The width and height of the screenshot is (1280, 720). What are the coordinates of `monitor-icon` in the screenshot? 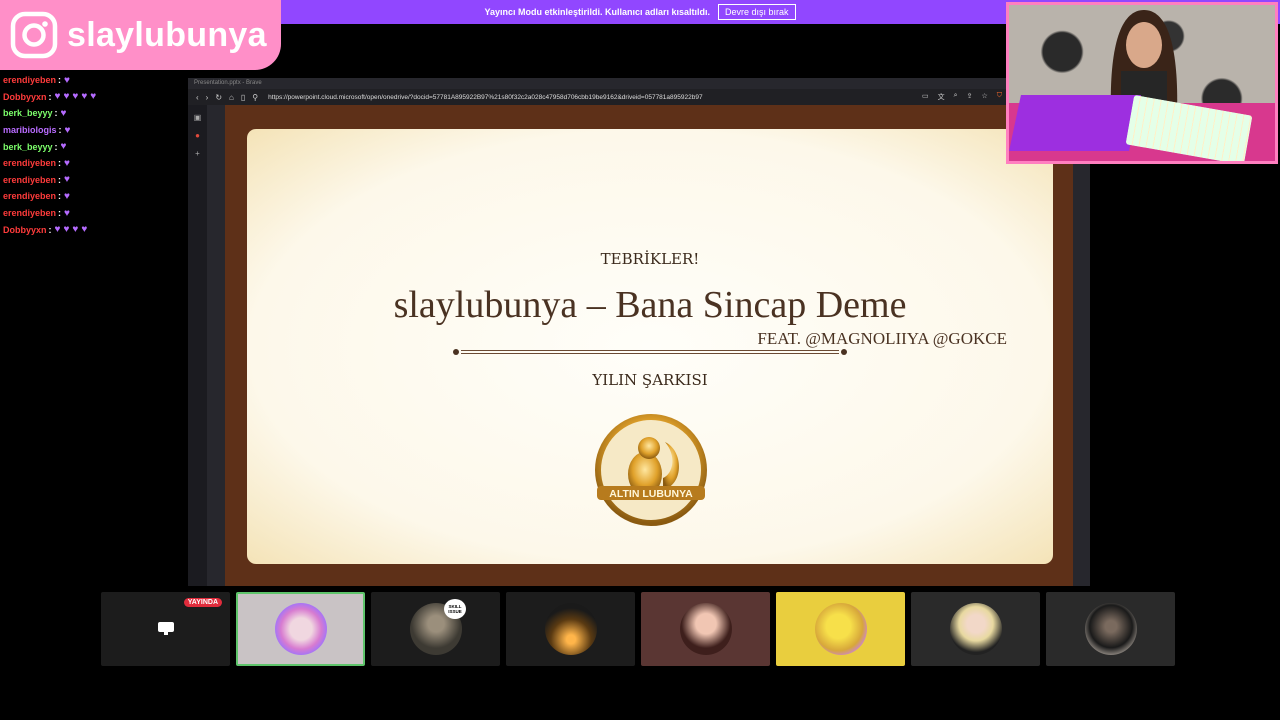 It's located at (165, 628).